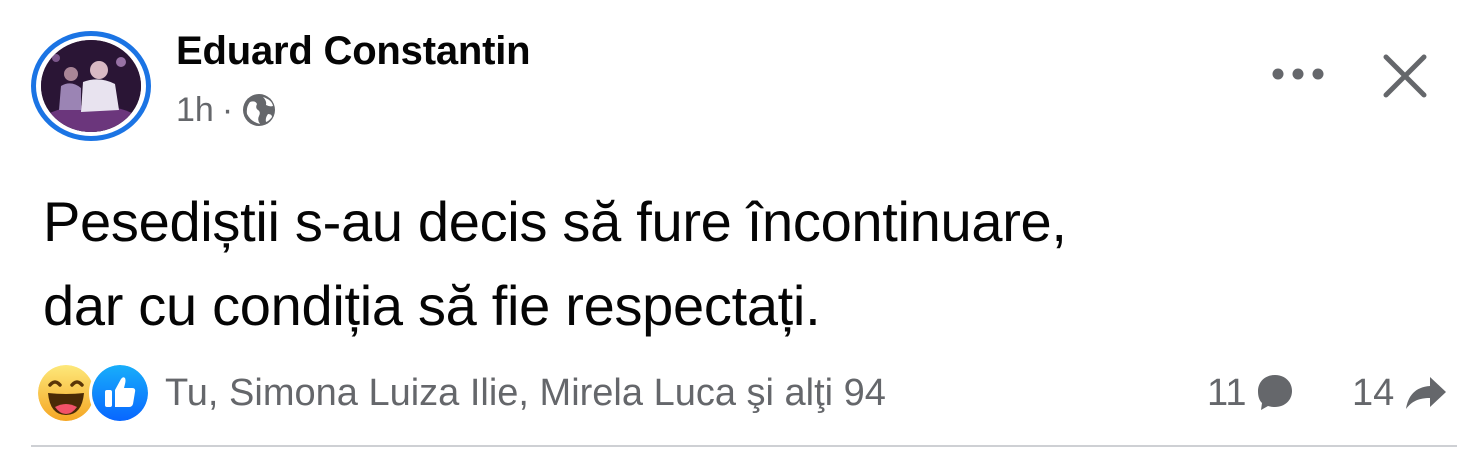 The image size is (1475, 465). I want to click on post-text-line: dar cu condiția să fie respectați., so click(432, 305).